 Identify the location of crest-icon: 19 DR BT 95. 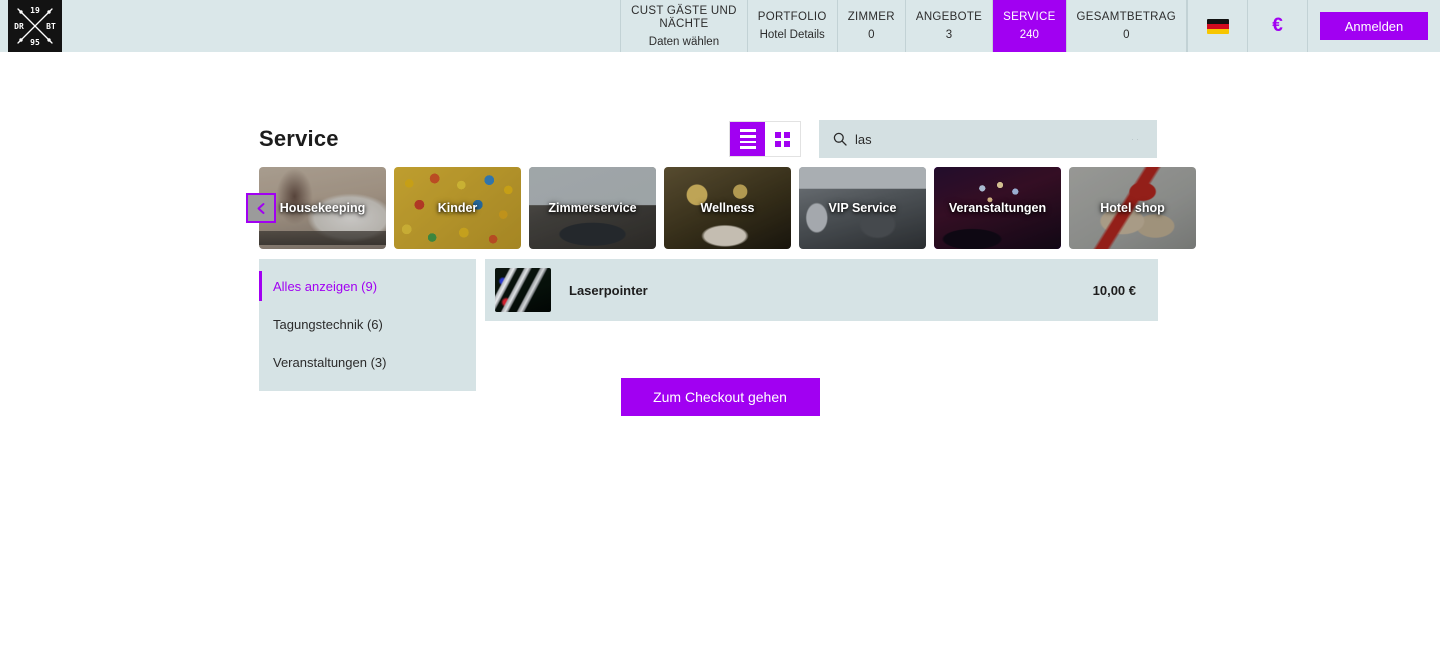
(35, 26).